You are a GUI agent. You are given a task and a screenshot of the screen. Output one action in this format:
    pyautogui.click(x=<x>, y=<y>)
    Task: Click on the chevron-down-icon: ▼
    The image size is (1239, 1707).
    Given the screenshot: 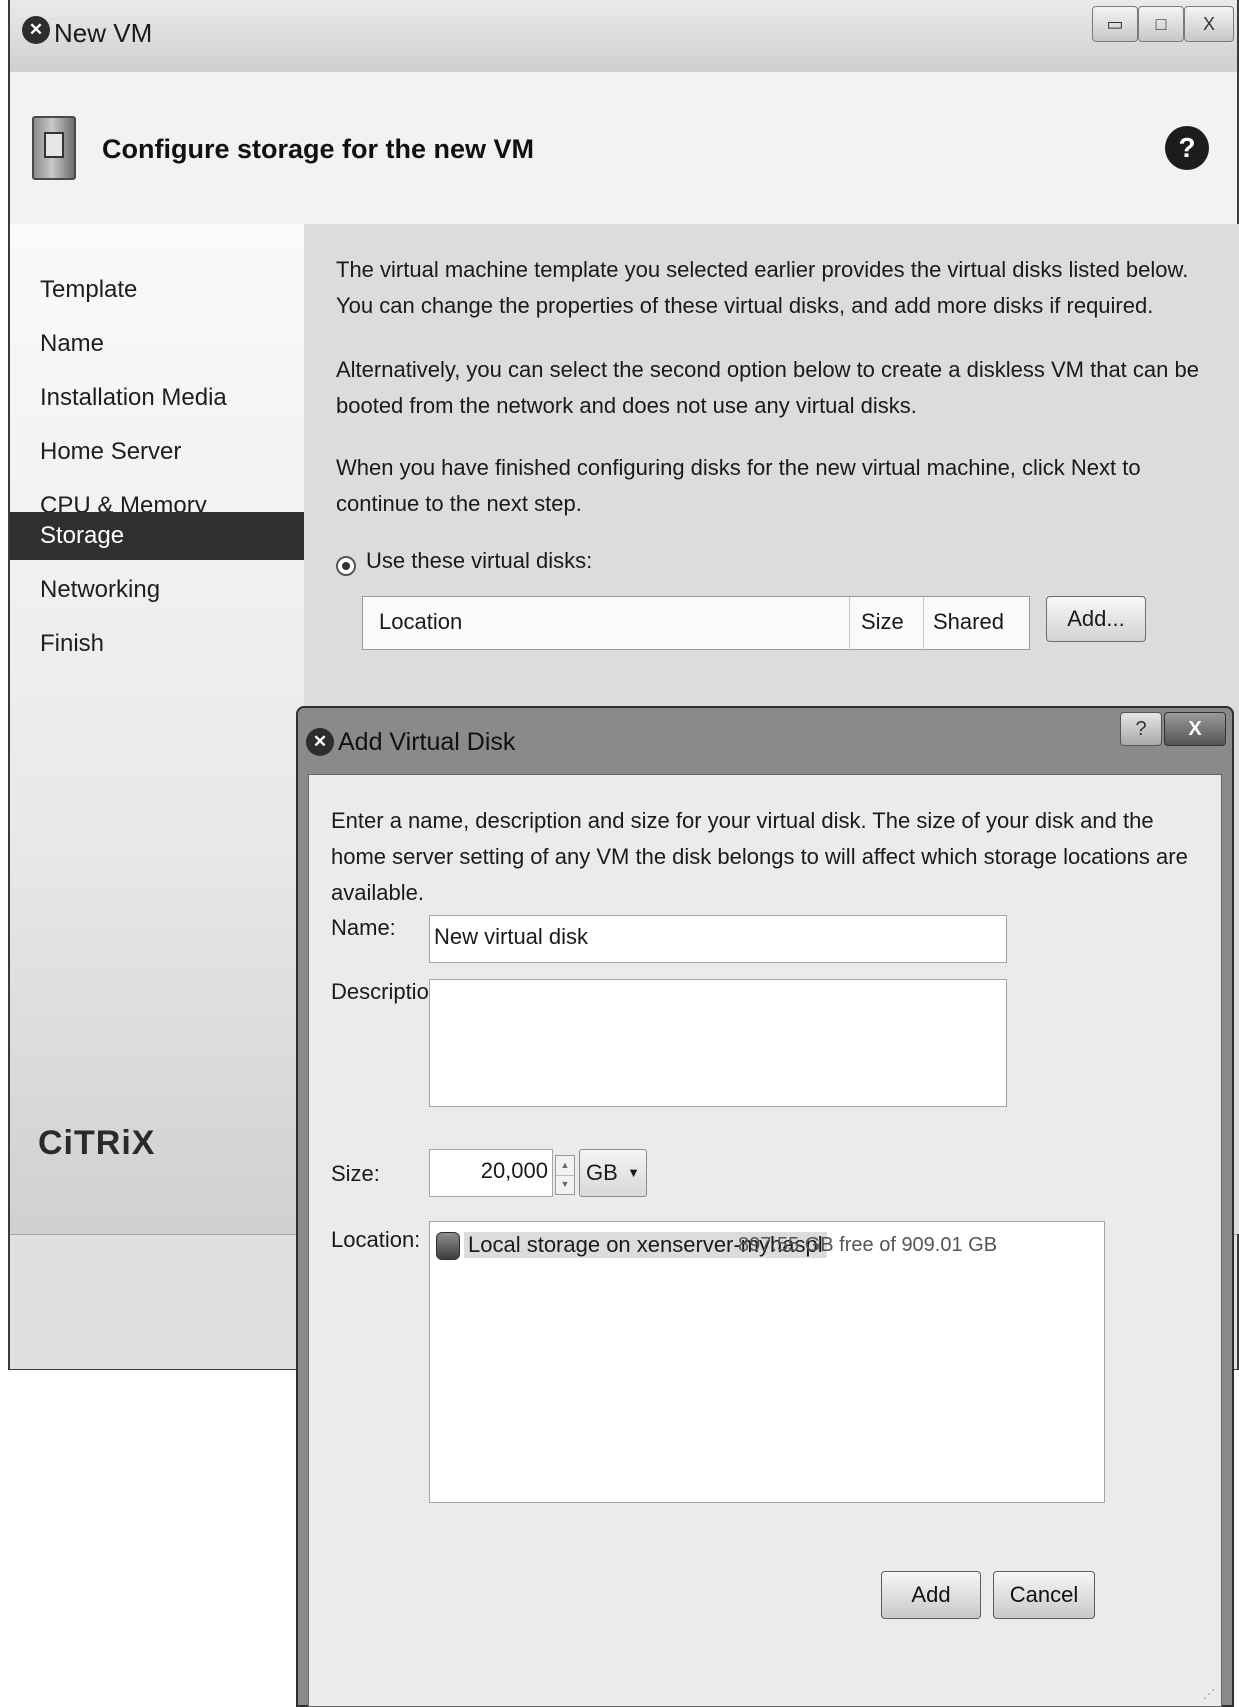 What is the action you would take?
    pyautogui.click(x=633, y=1172)
    